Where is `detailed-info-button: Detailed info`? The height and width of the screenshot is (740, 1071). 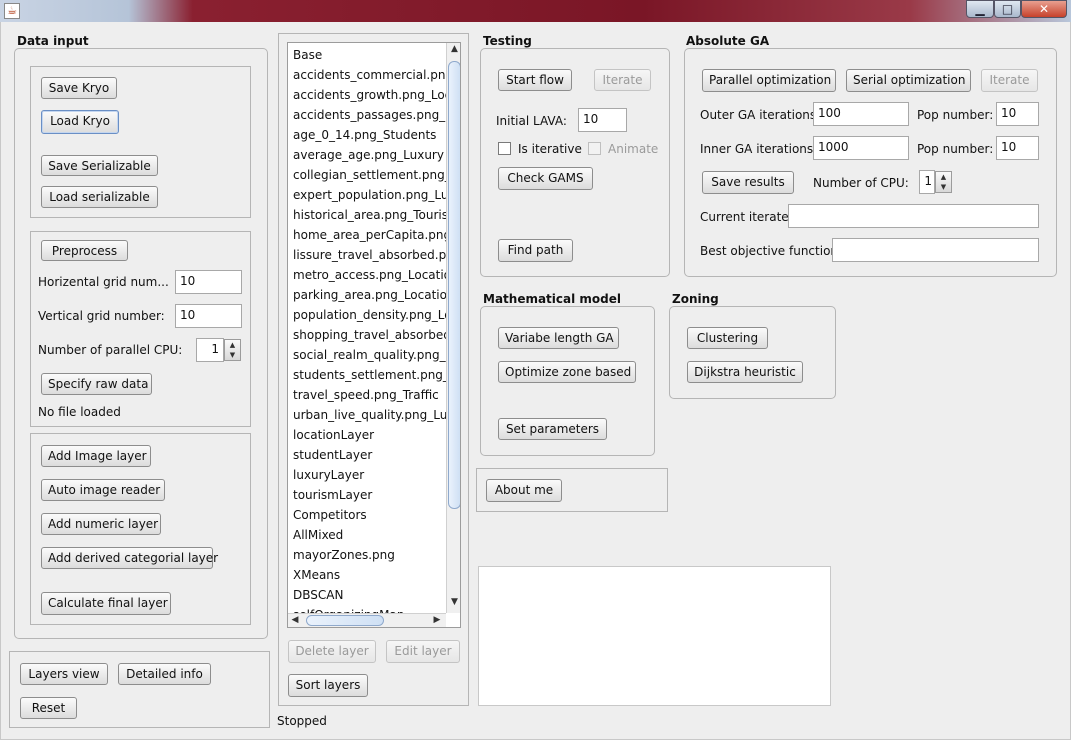 detailed-info-button: Detailed info is located at coordinates (164, 674).